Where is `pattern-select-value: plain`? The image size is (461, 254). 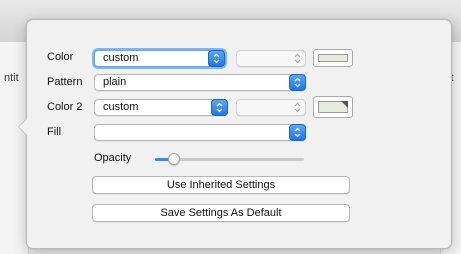
pattern-select-value: plain is located at coordinates (115, 82).